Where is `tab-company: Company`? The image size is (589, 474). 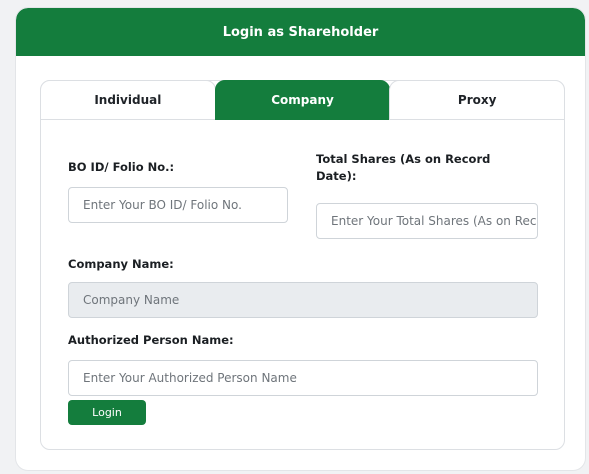
tab-company: Company is located at coordinates (302, 100).